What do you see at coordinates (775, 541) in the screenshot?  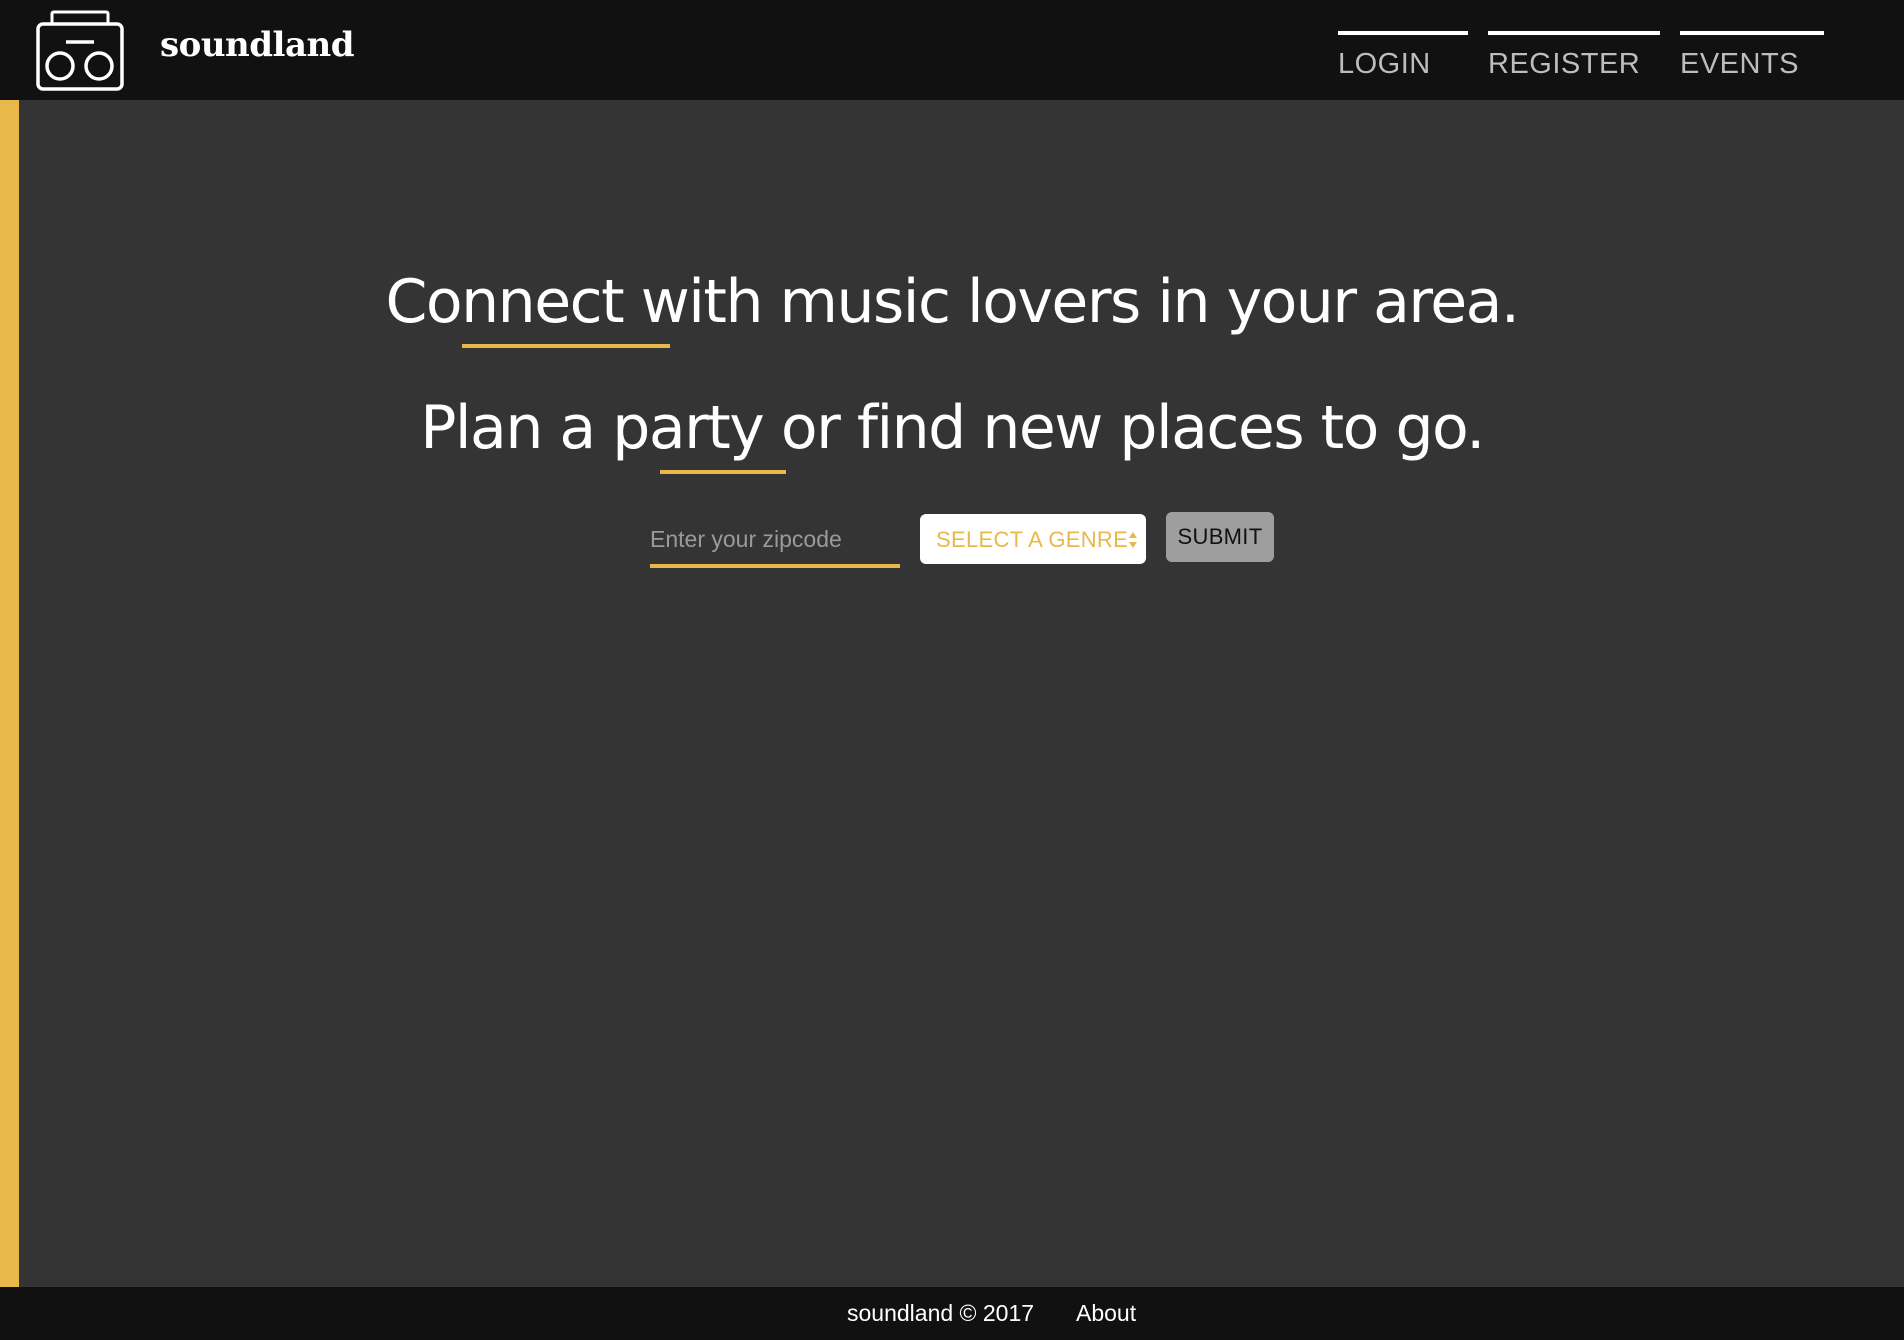 I see `zipcode-input` at bounding box center [775, 541].